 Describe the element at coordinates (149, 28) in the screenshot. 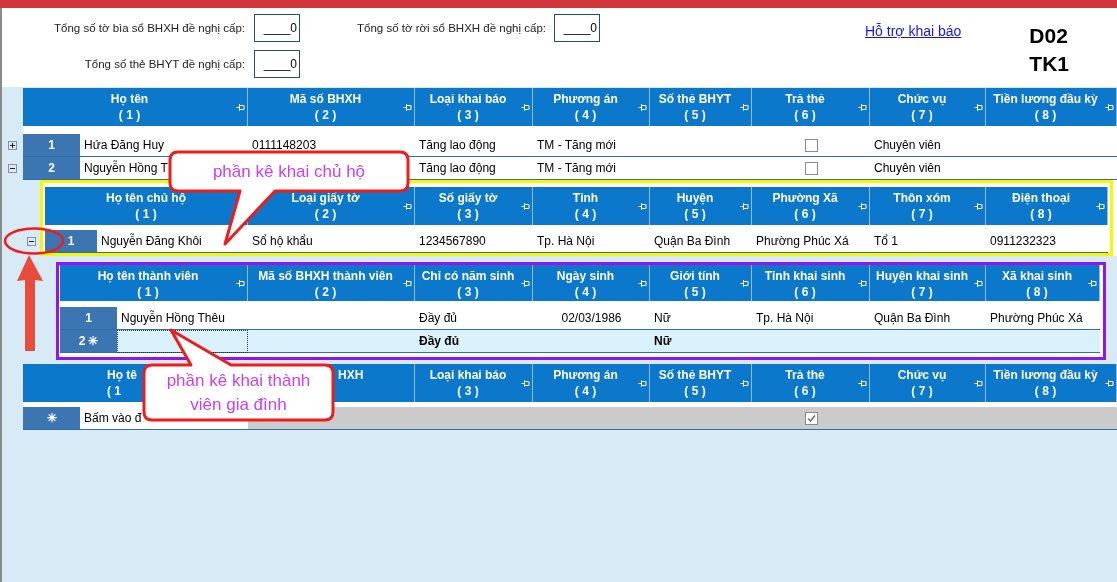

I see `field-label: Tổng số tờ bìa sổ BHXH đề nghị cấp:` at that location.